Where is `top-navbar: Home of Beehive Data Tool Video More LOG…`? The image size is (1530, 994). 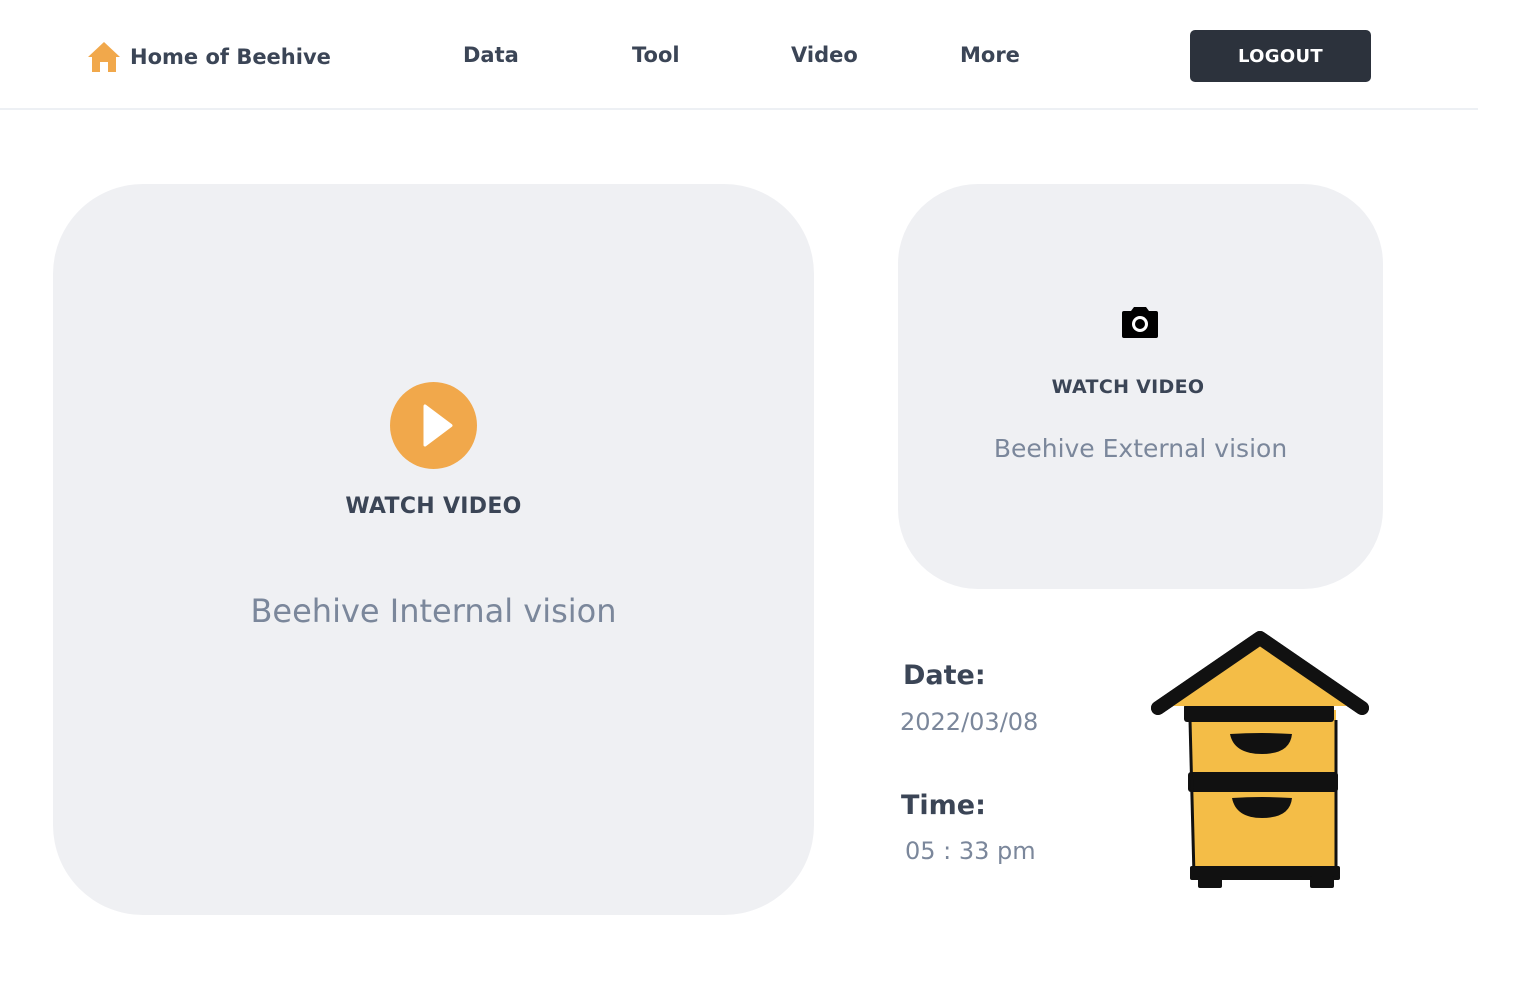
top-navbar: Home of Beehive Data Tool Video More LOG… is located at coordinates (739, 55).